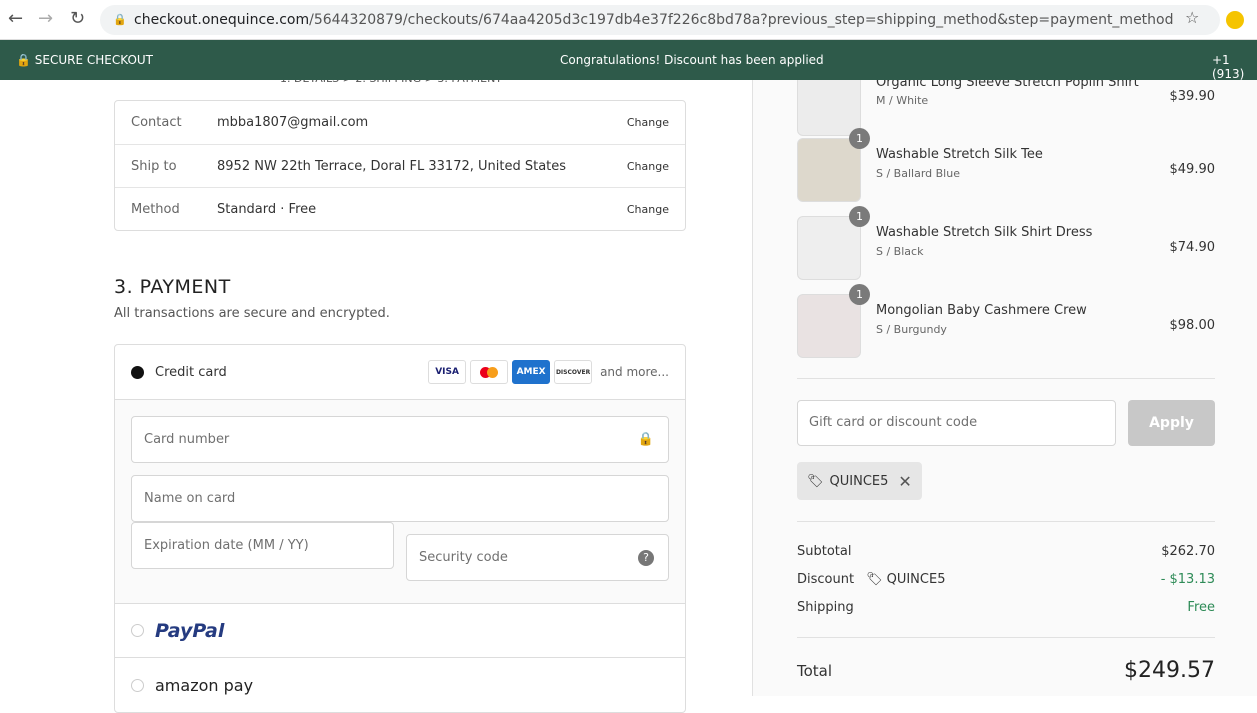  I want to click on help-icon: ?, so click(646, 557).